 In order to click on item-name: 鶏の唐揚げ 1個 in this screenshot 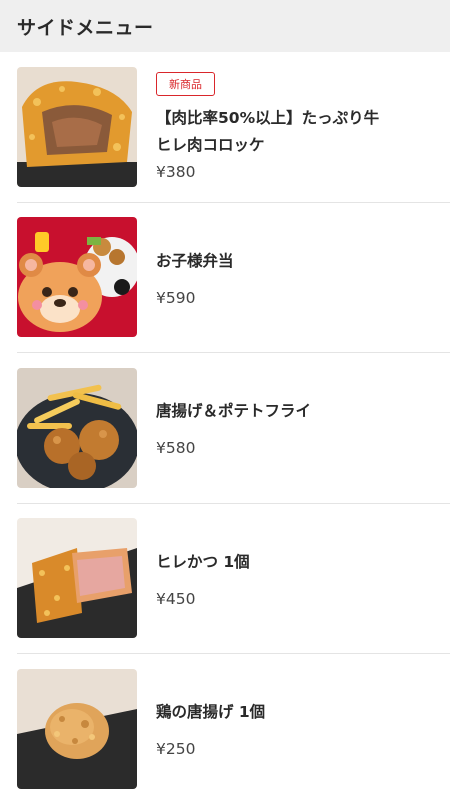, I will do `click(211, 712)`.